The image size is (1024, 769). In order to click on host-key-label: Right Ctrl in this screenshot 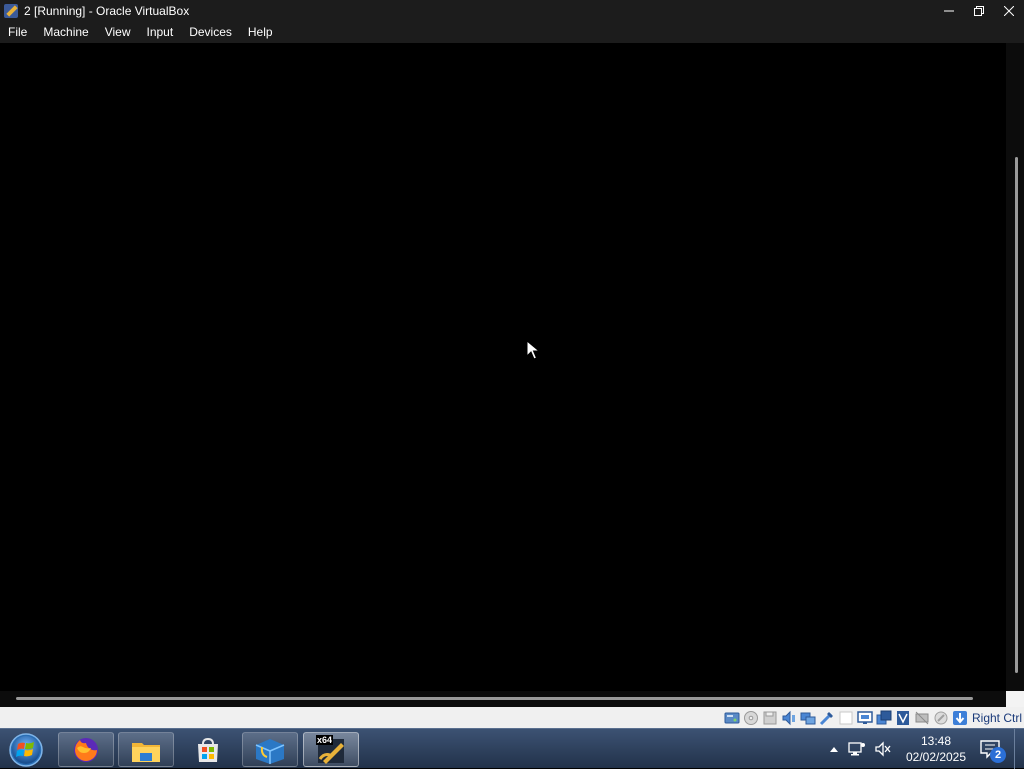, I will do `click(998, 718)`.